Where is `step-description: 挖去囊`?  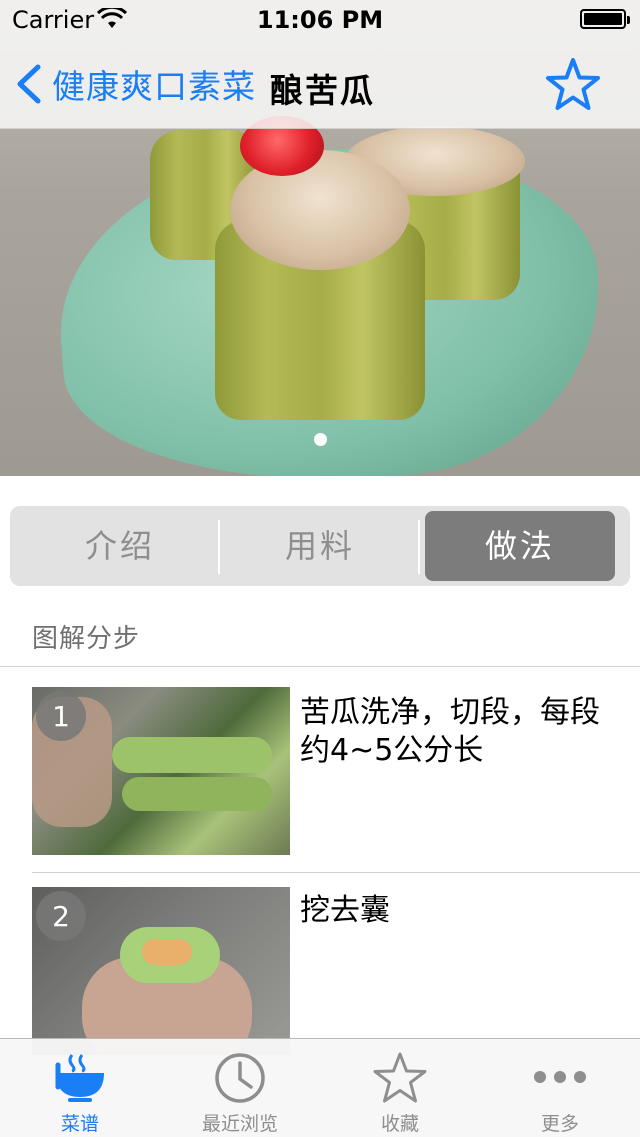
step-description: 挖去囊 is located at coordinates (345, 910).